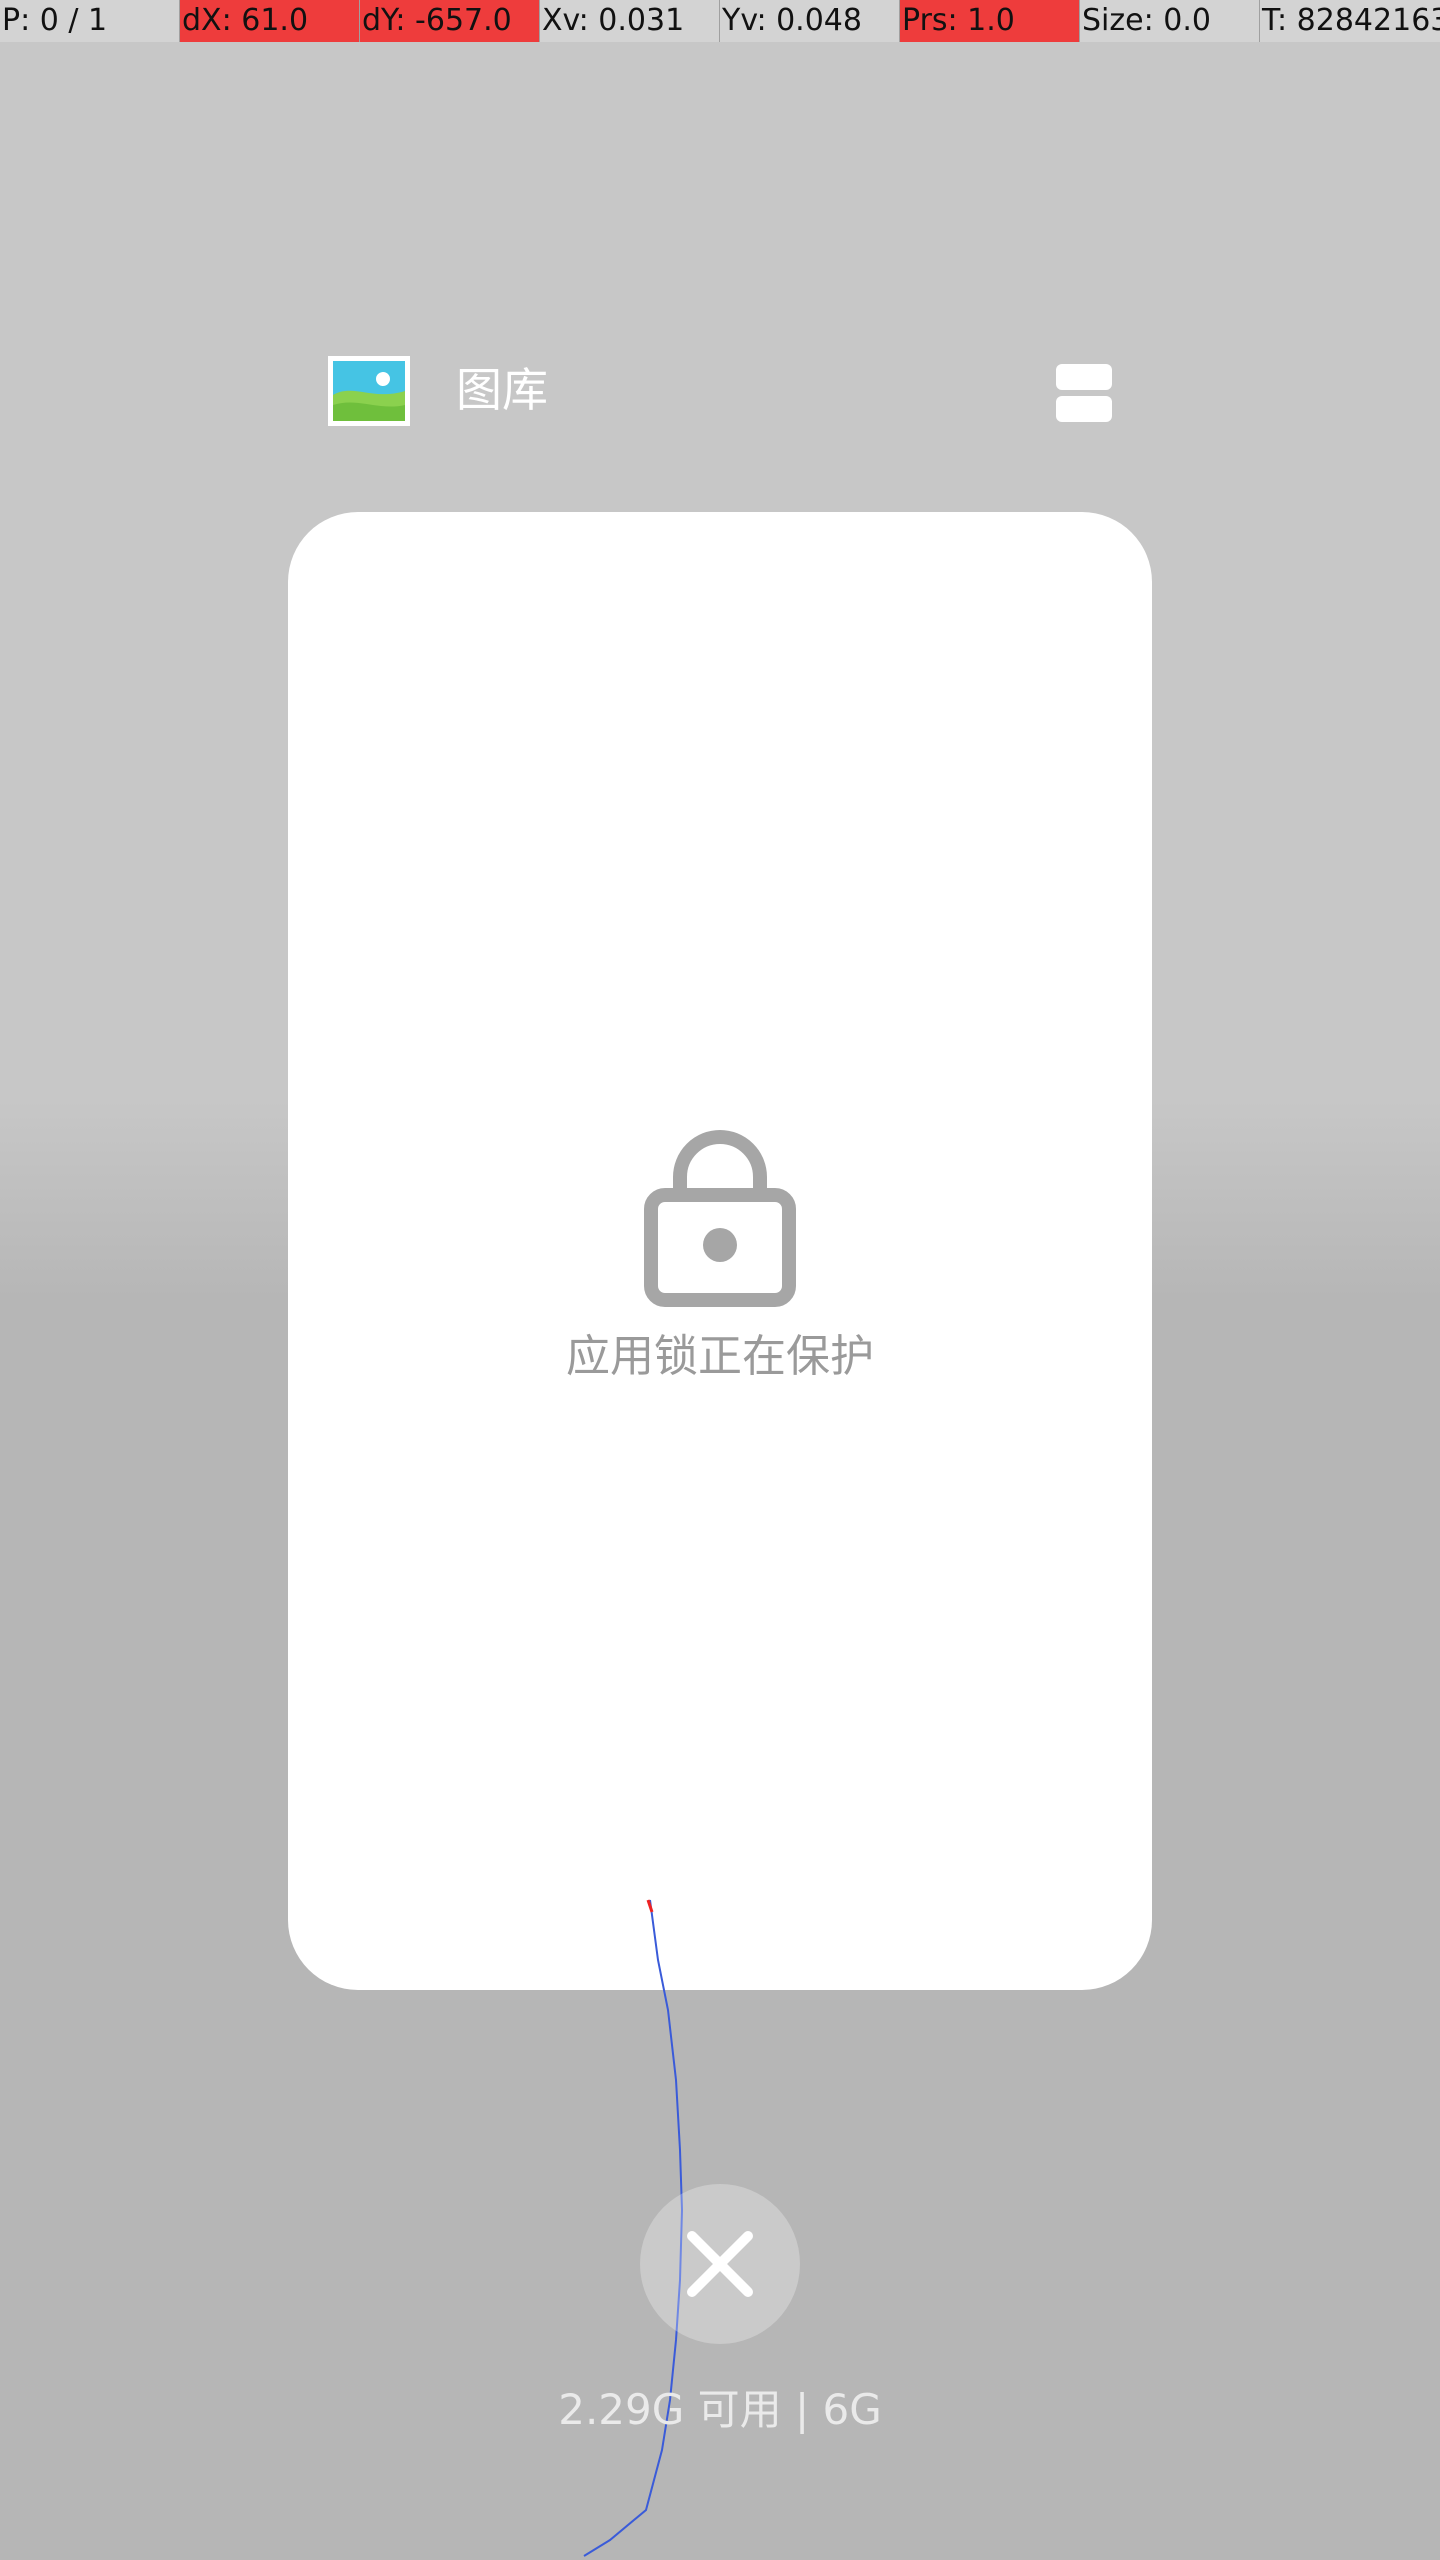 The height and width of the screenshot is (2560, 1440). Describe the element at coordinates (720, 1356) in the screenshot. I see `app-lock-message: 应用锁正在保护` at that location.